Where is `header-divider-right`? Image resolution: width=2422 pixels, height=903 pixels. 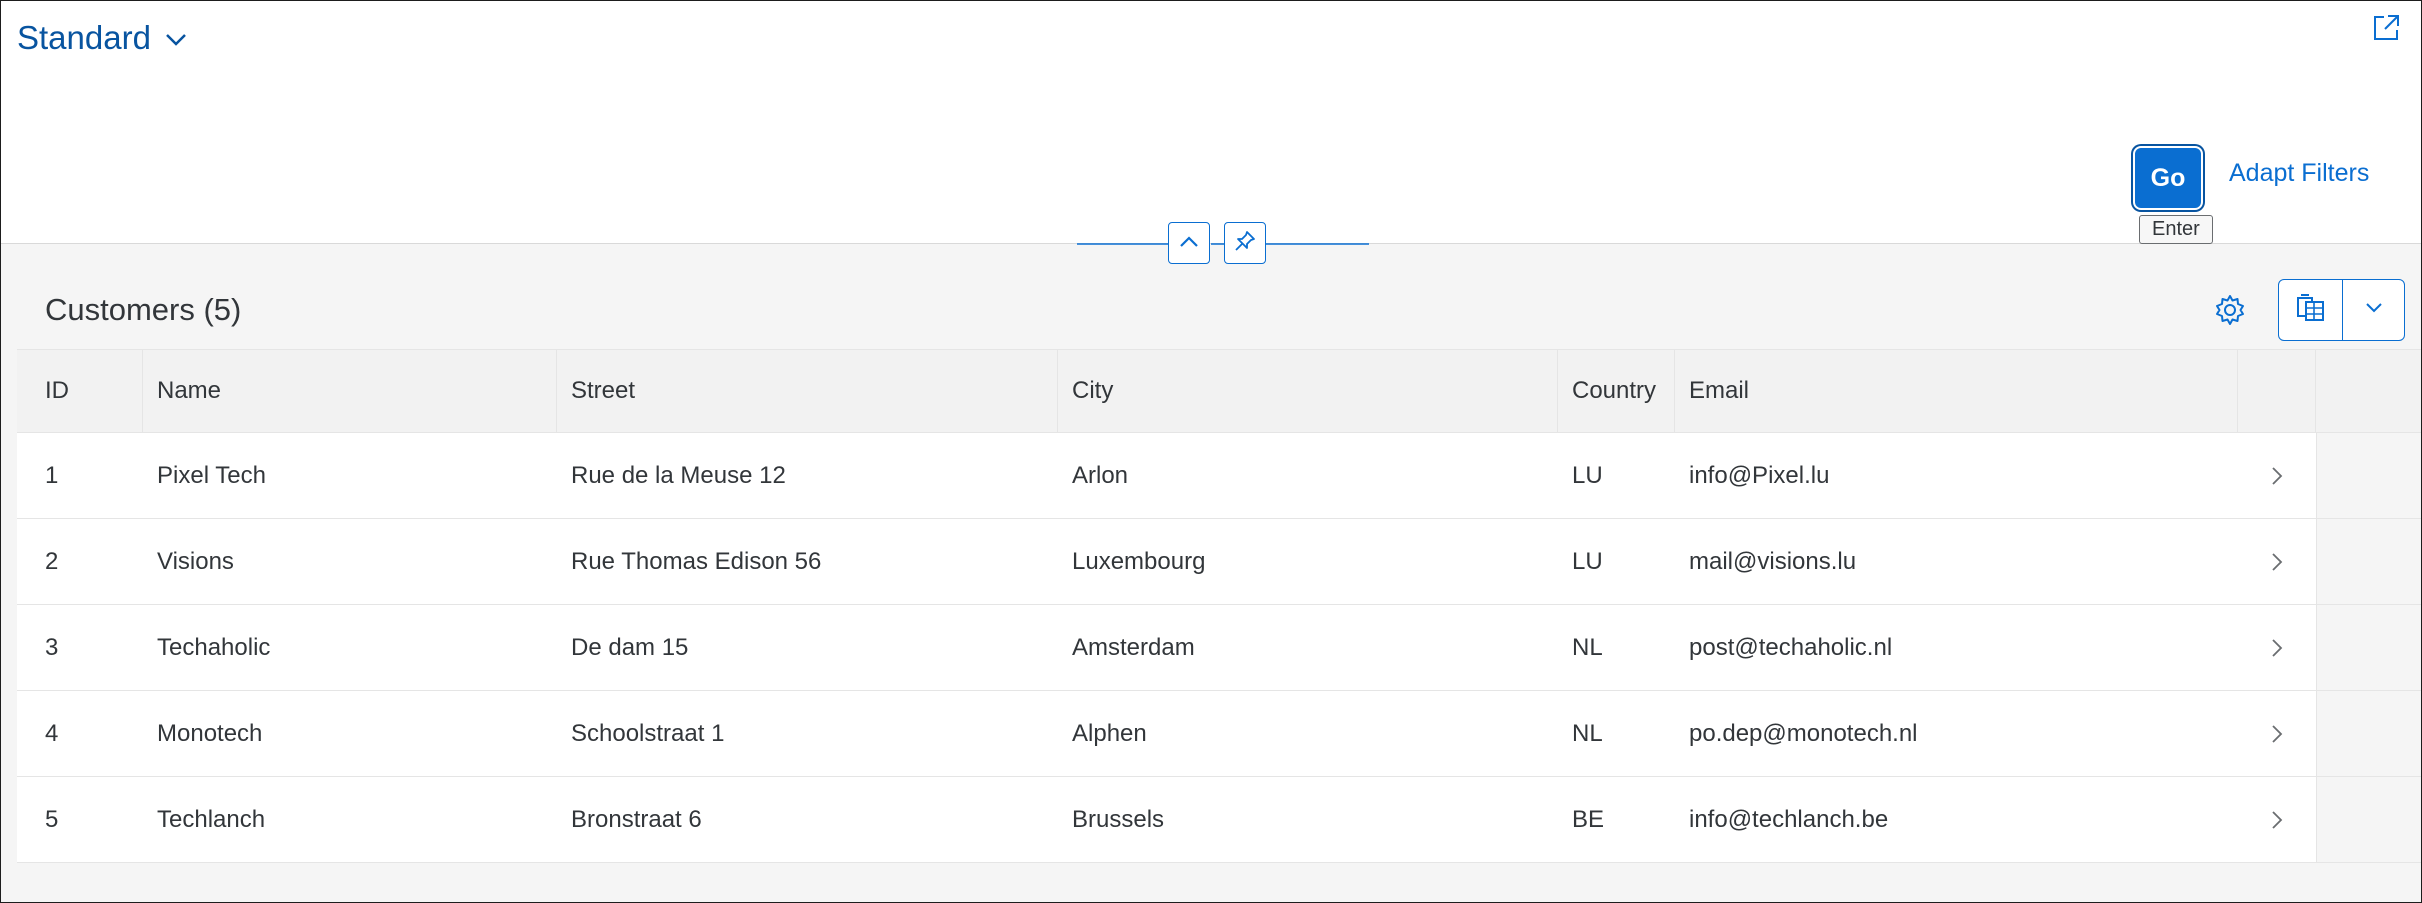
header-divider-right is located at coordinates (1317, 244).